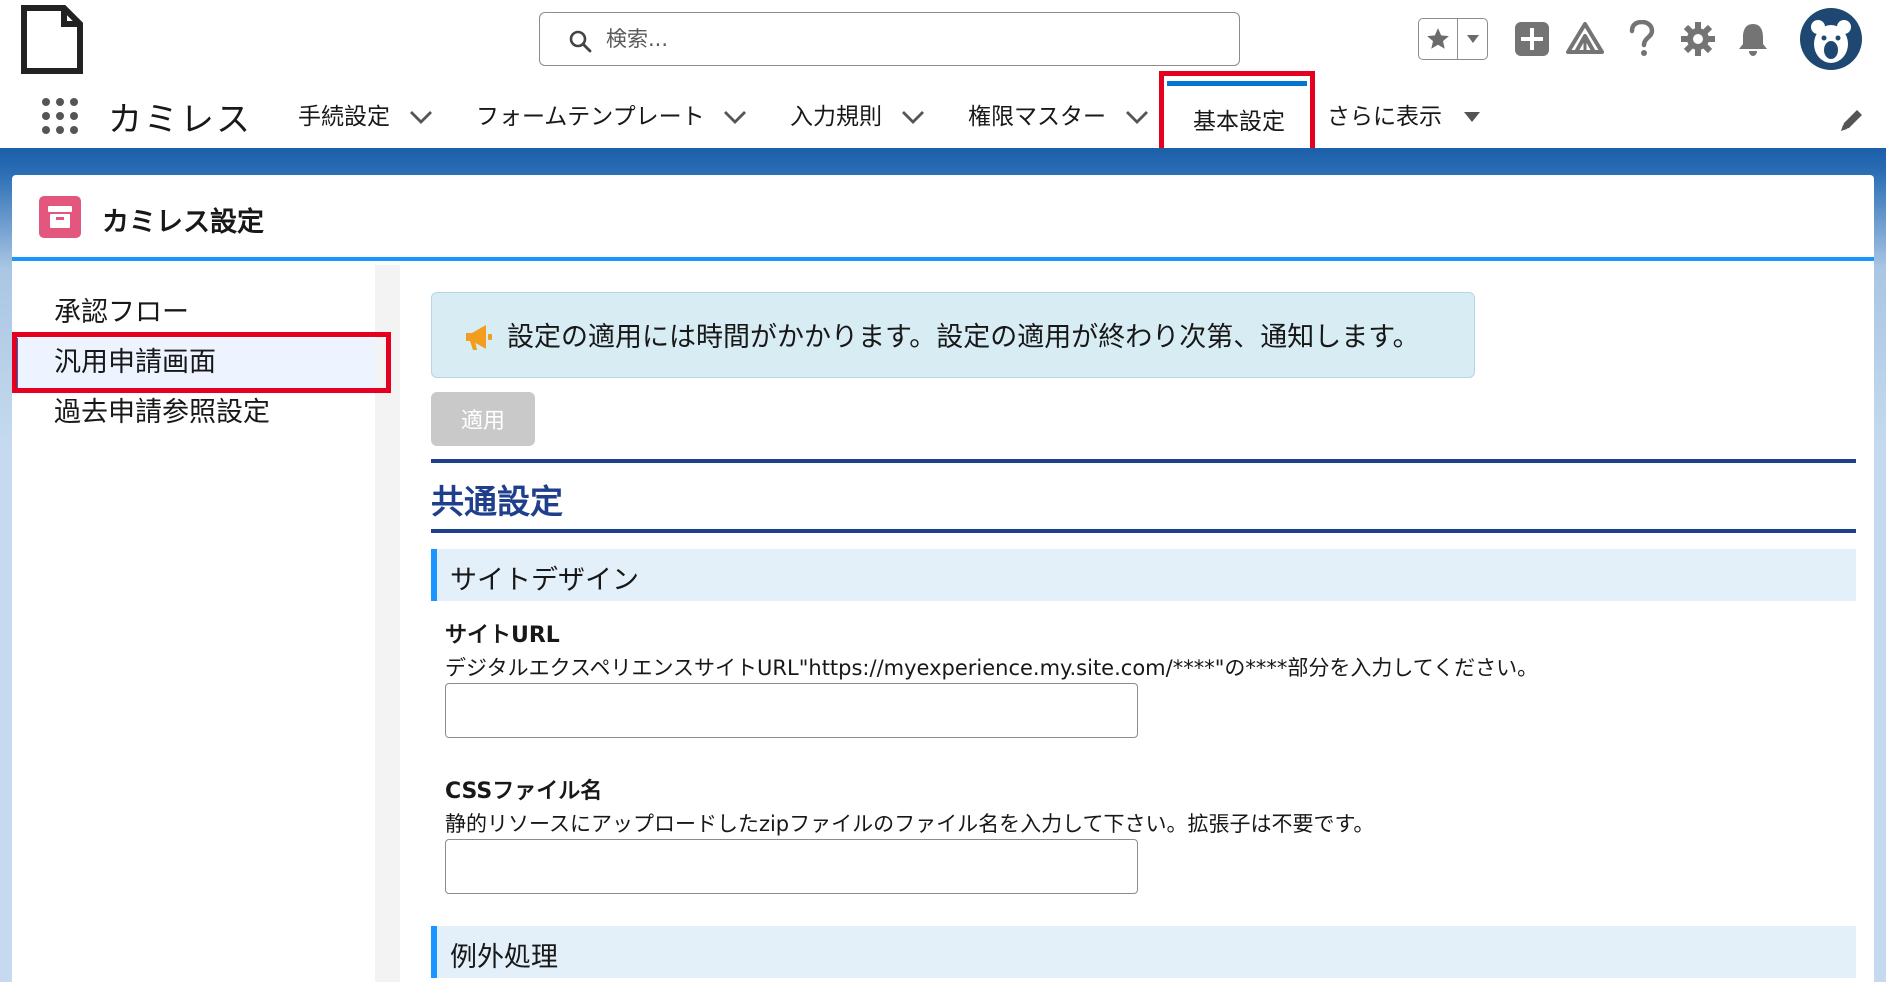 This screenshot has height=982, width=1886. What do you see at coordinates (1143, 531) in the screenshot?
I see `section-rule-bottom` at bounding box center [1143, 531].